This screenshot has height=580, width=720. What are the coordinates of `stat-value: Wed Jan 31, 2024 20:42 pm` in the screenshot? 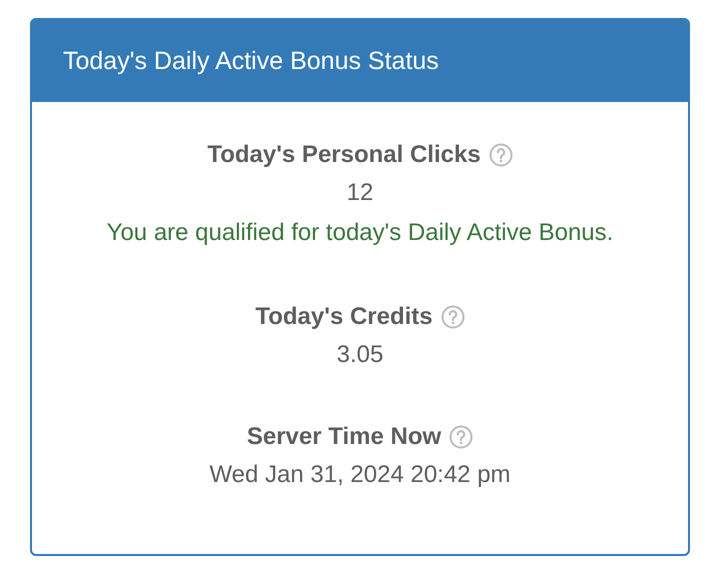 It's located at (360, 475).